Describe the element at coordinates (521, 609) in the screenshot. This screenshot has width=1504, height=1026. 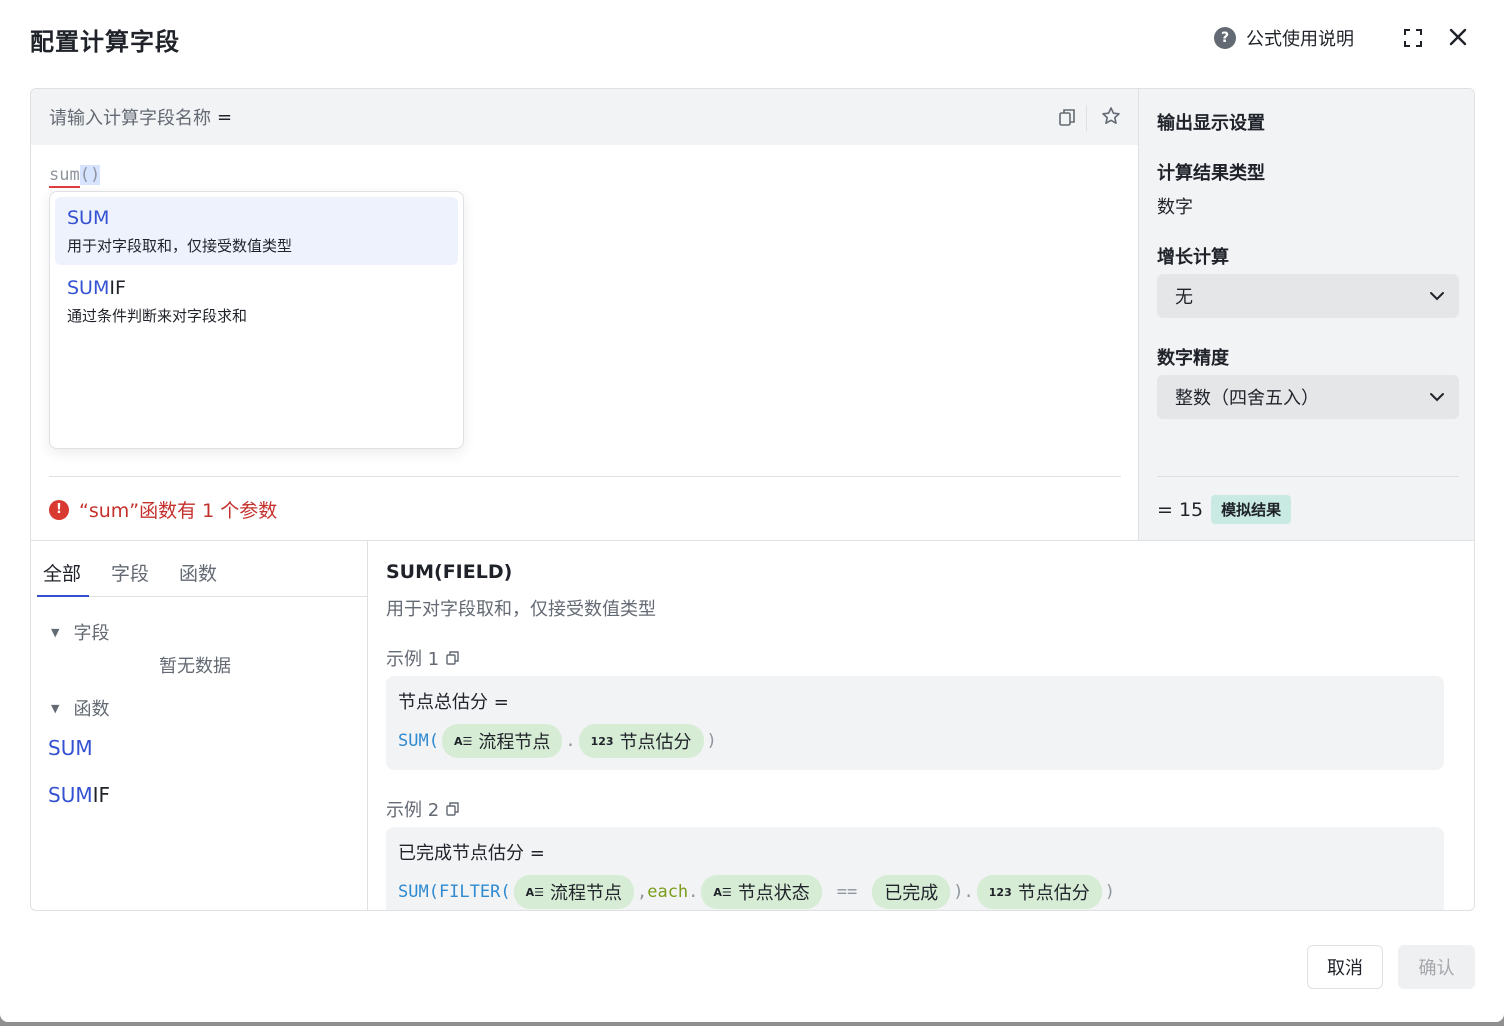
I see `doc-desc: 用于对字段取和，仅接受数值类型` at that location.